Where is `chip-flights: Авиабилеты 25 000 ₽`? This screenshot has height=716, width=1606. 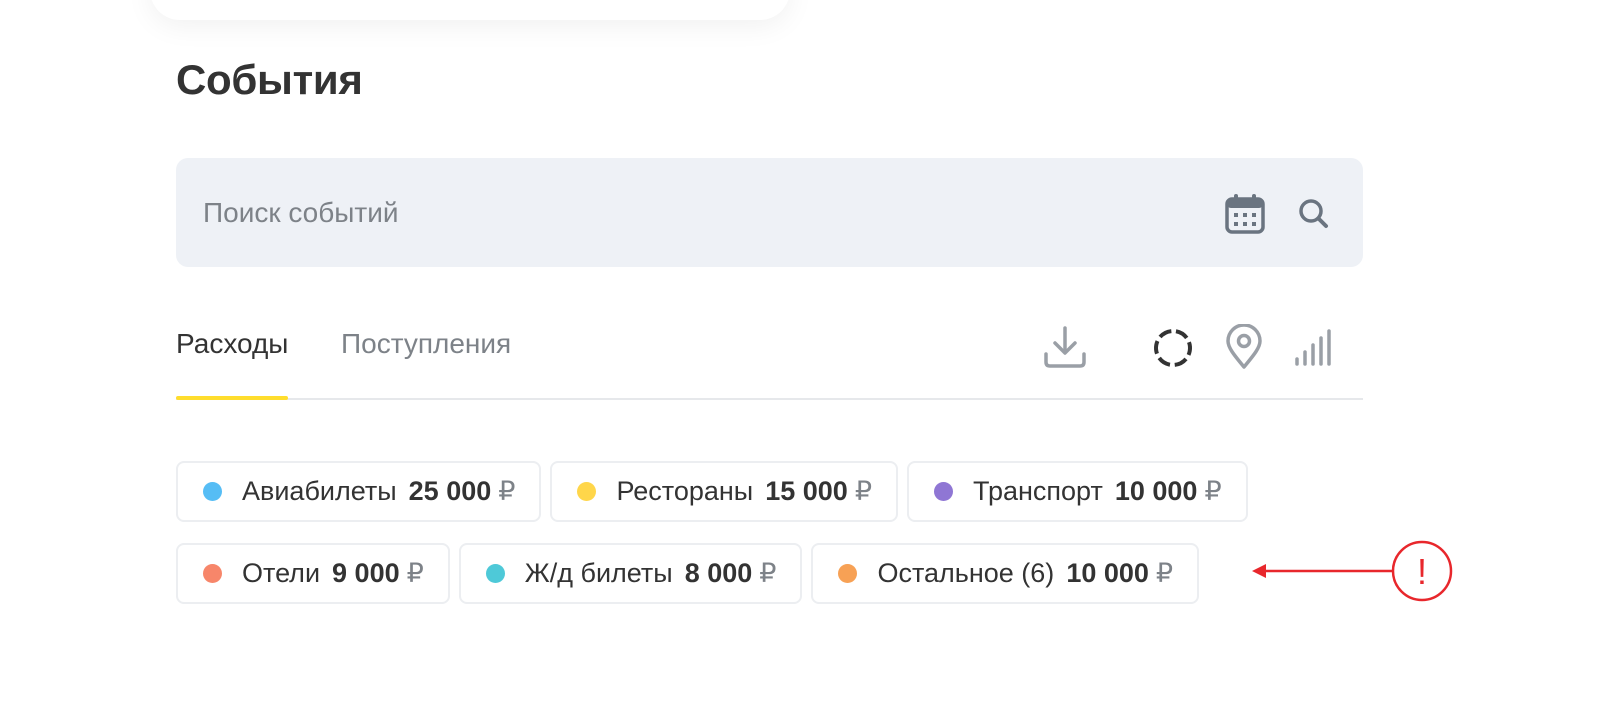 chip-flights: Авиабилеты 25 000 ₽ is located at coordinates (359, 491).